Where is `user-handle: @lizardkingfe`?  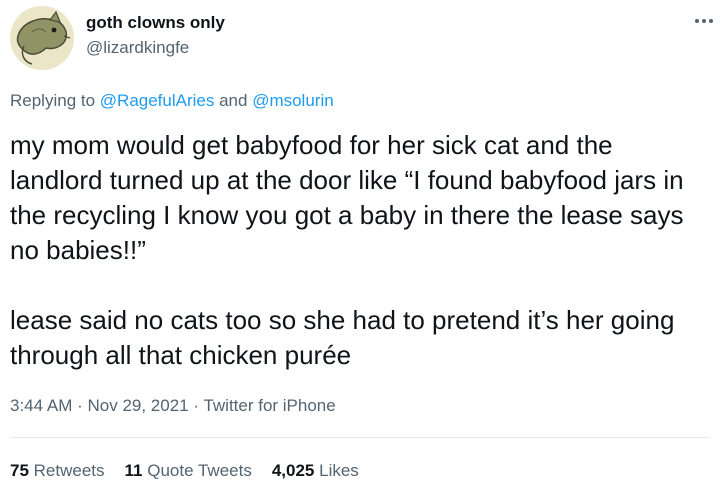
user-handle: @lizardkingfe is located at coordinates (137, 48).